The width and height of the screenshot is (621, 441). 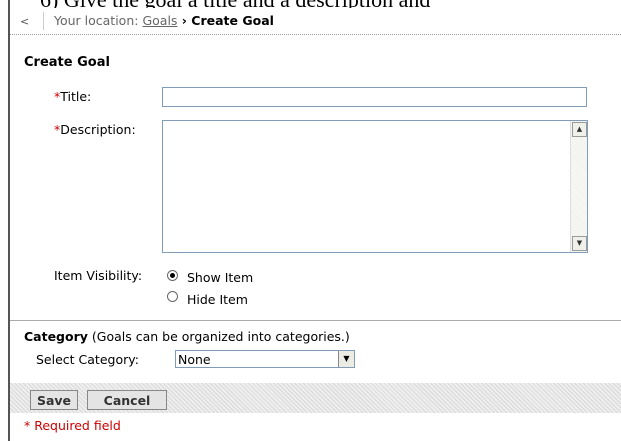 What do you see at coordinates (159, 20) in the screenshot?
I see `breadcrumb-link-goals: Goals` at bounding box center [159, 20].